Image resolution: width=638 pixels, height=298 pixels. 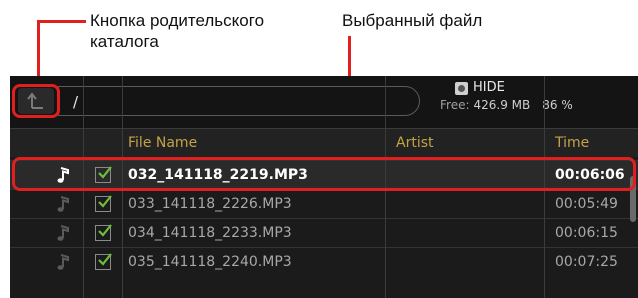 I want to click on leader-parent-h, so click(x=67, y=21).